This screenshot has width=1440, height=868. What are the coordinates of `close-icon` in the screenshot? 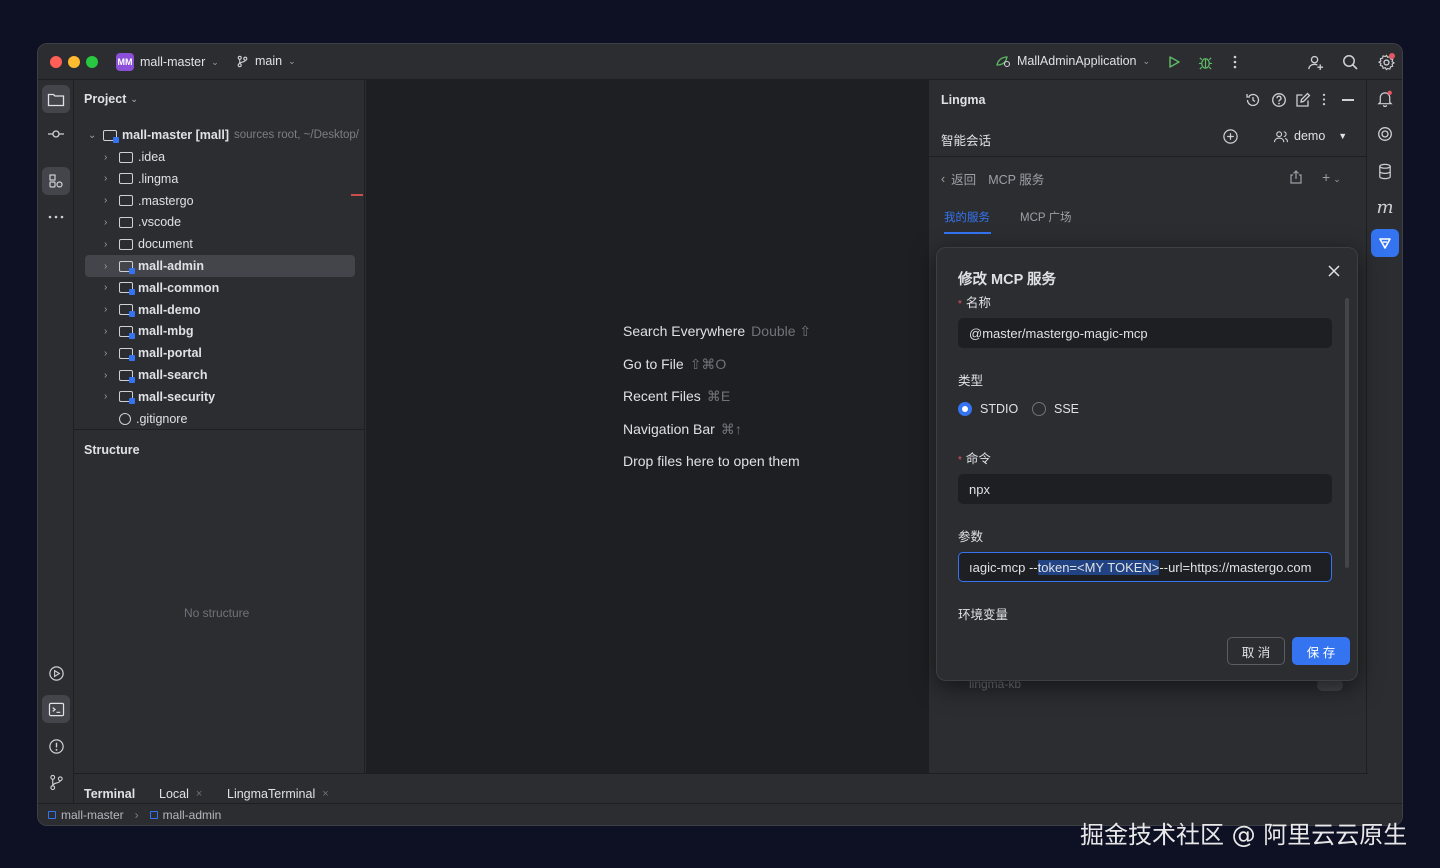 It's located at (1334, 271).